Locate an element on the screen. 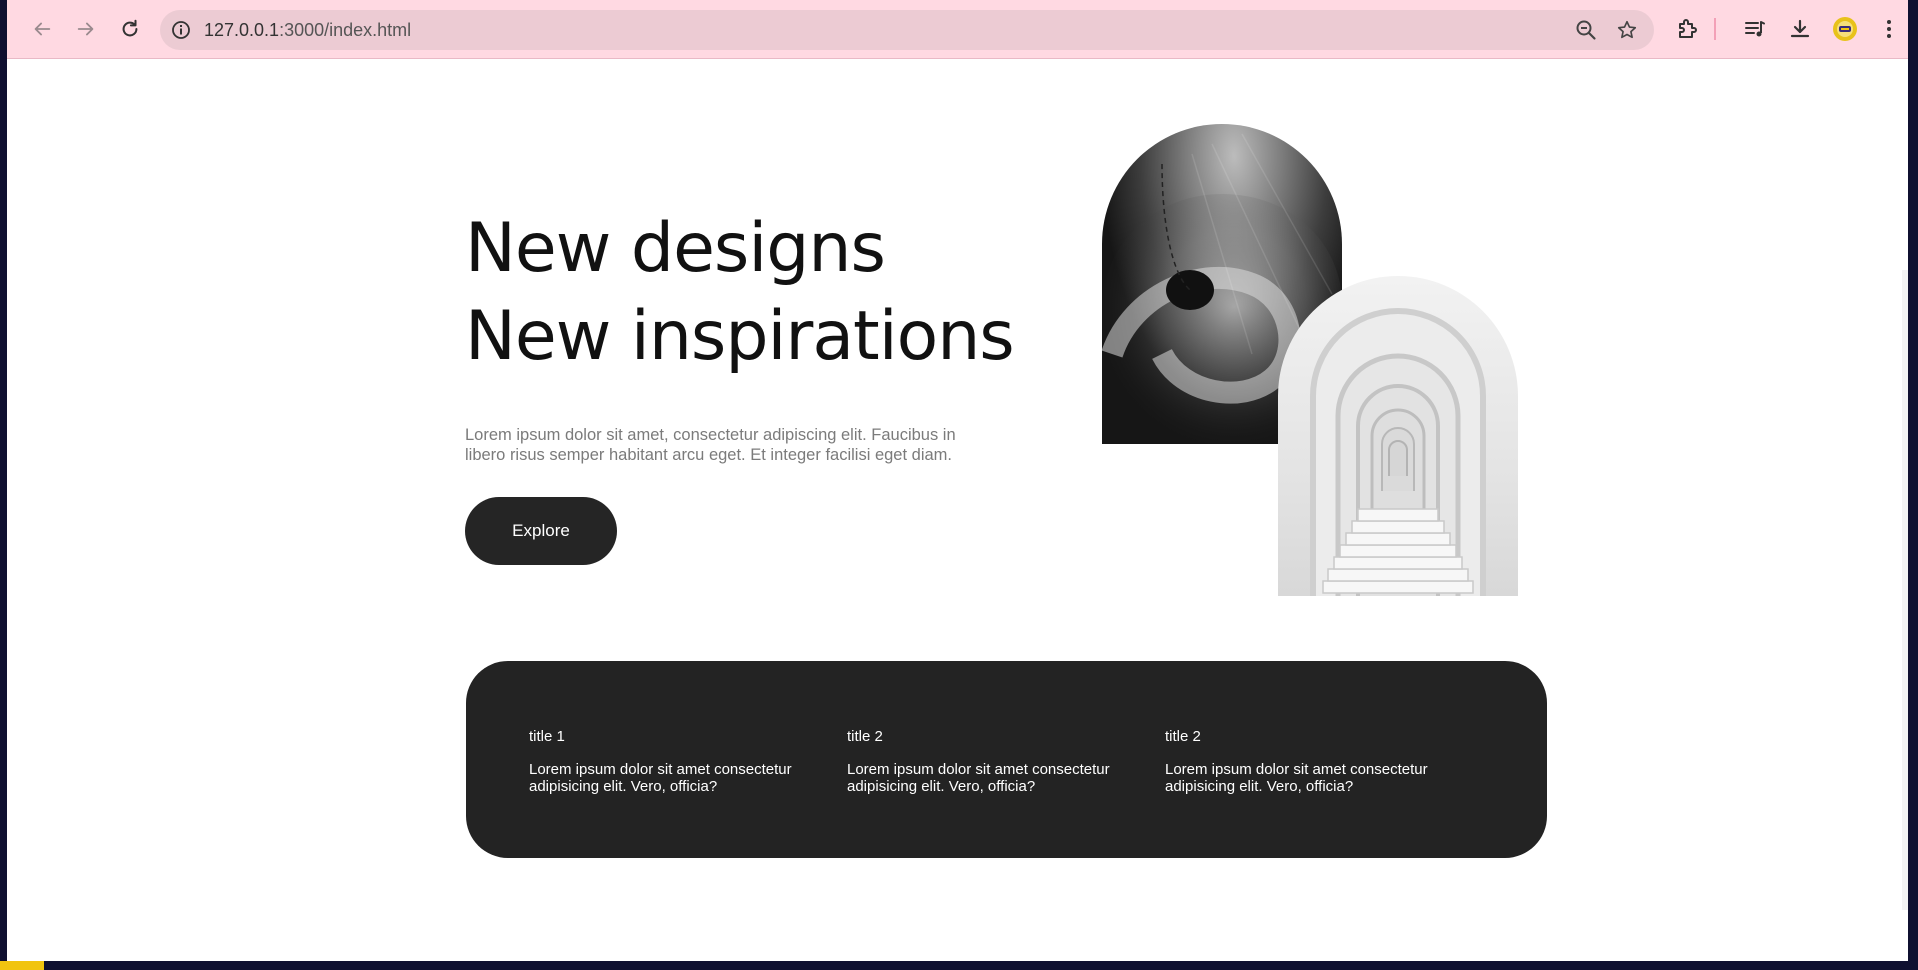  media-queue-icon is located at coordinates (1755, 29).